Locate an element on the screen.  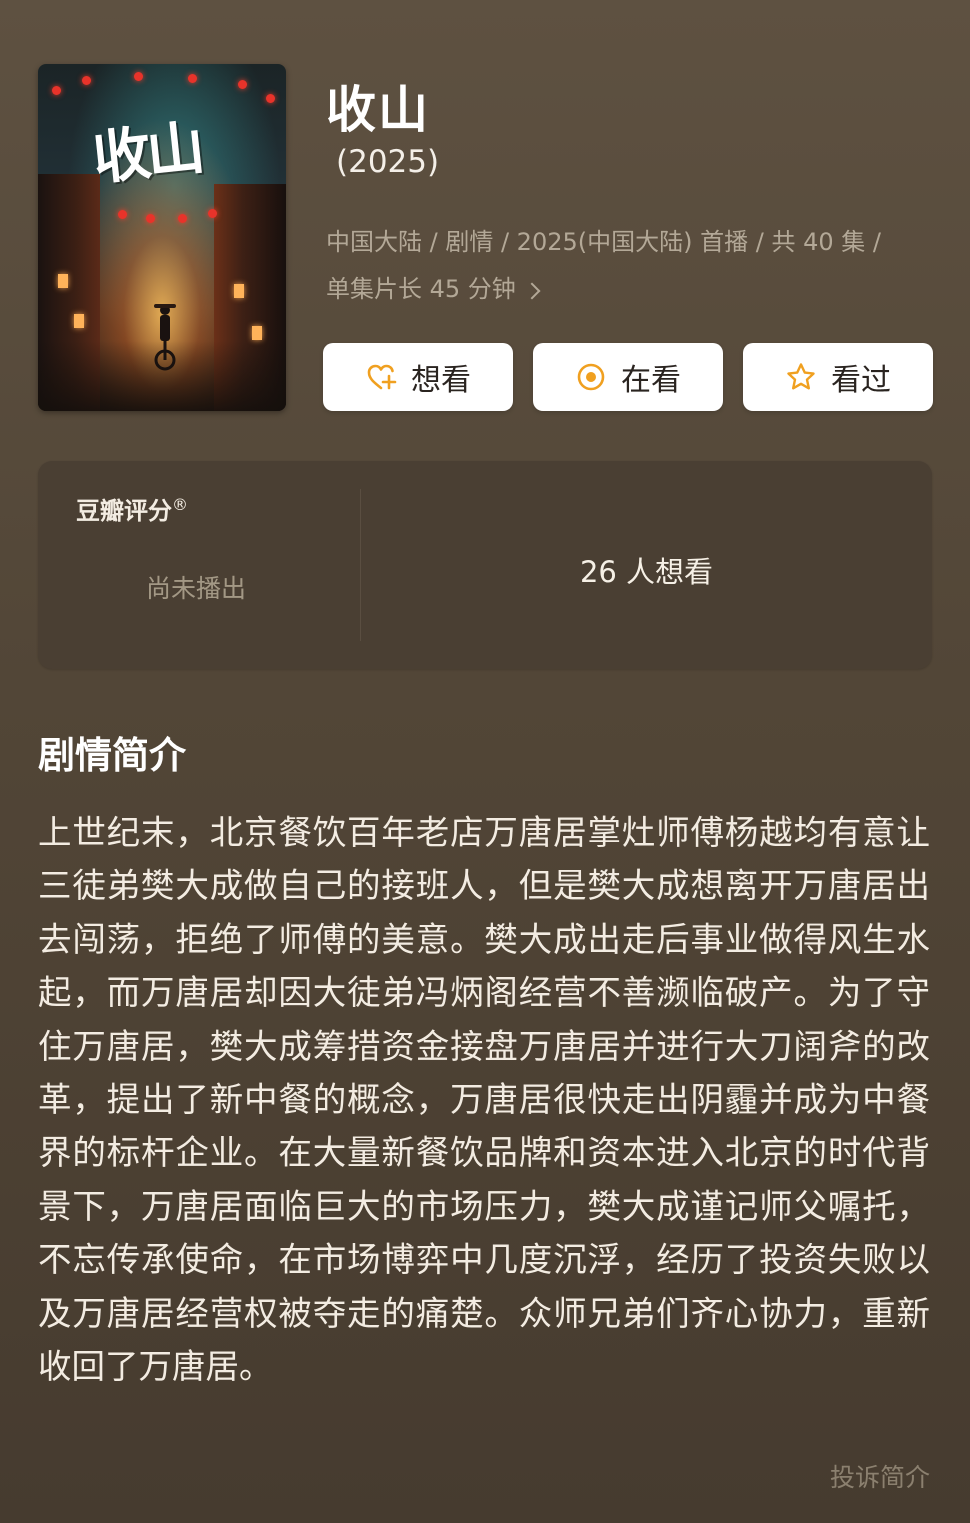
watched-button: 看过 is located at coordinates (838, 377).